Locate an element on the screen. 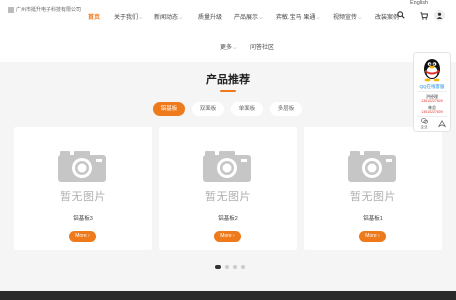 Image resolution: width=456 pixels, height=300 pixels. tab-double-sided: 双面板 is located at coordinates (208, 109).